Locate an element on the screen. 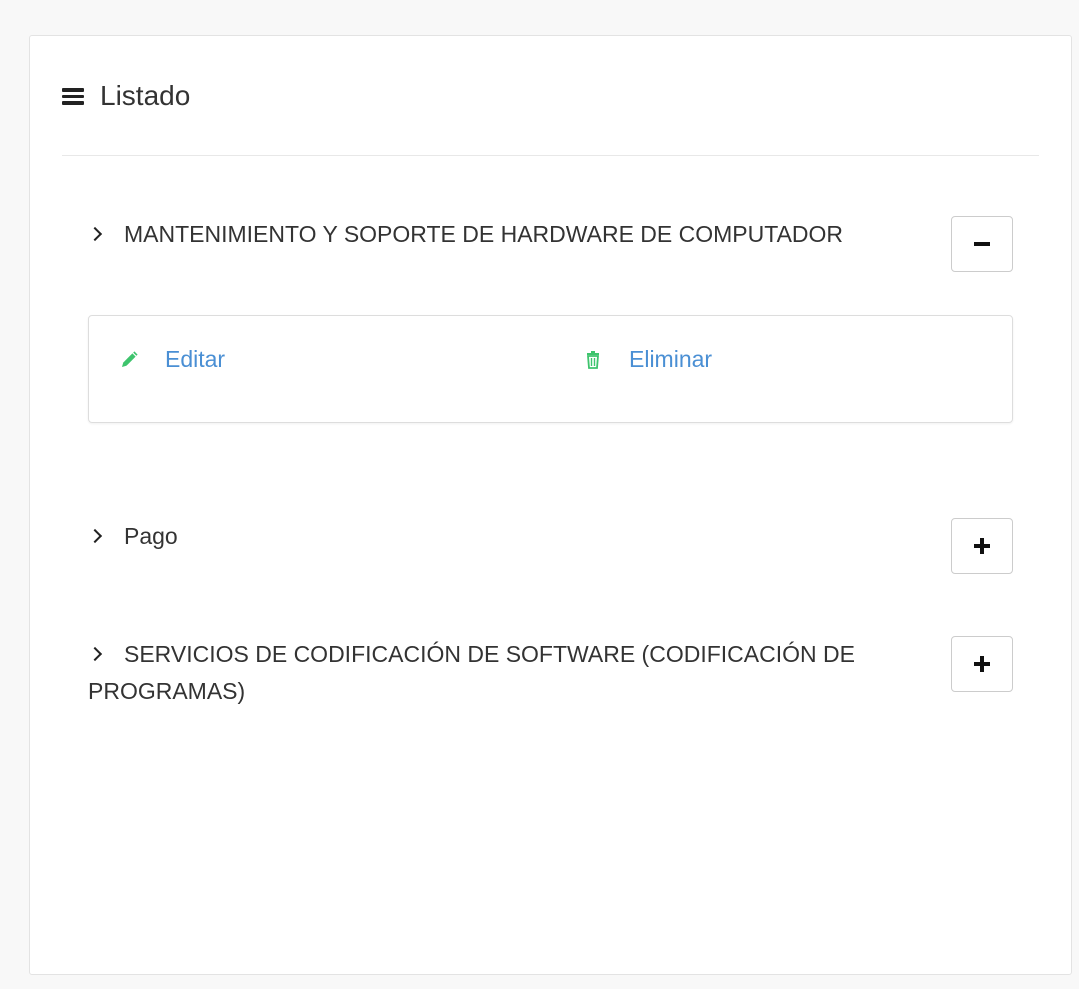 The image size is (1079, 989). list-item: Pago is located at coordinates (550, 546).